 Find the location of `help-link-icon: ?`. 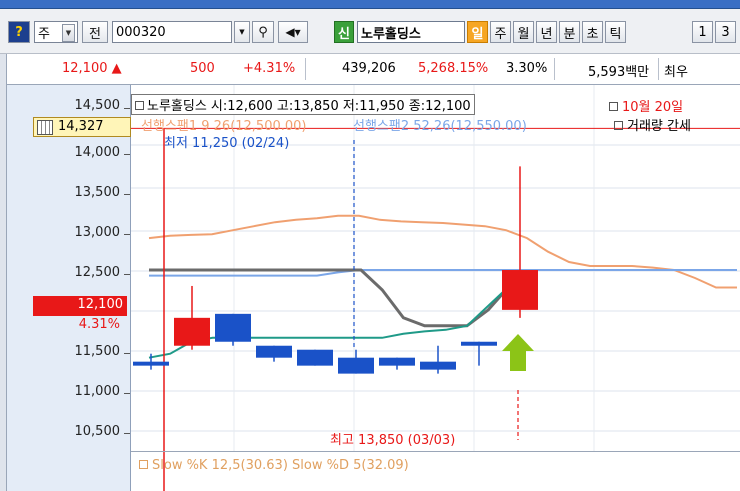

help-link-icon: ? is located at coordinates (19, 32).